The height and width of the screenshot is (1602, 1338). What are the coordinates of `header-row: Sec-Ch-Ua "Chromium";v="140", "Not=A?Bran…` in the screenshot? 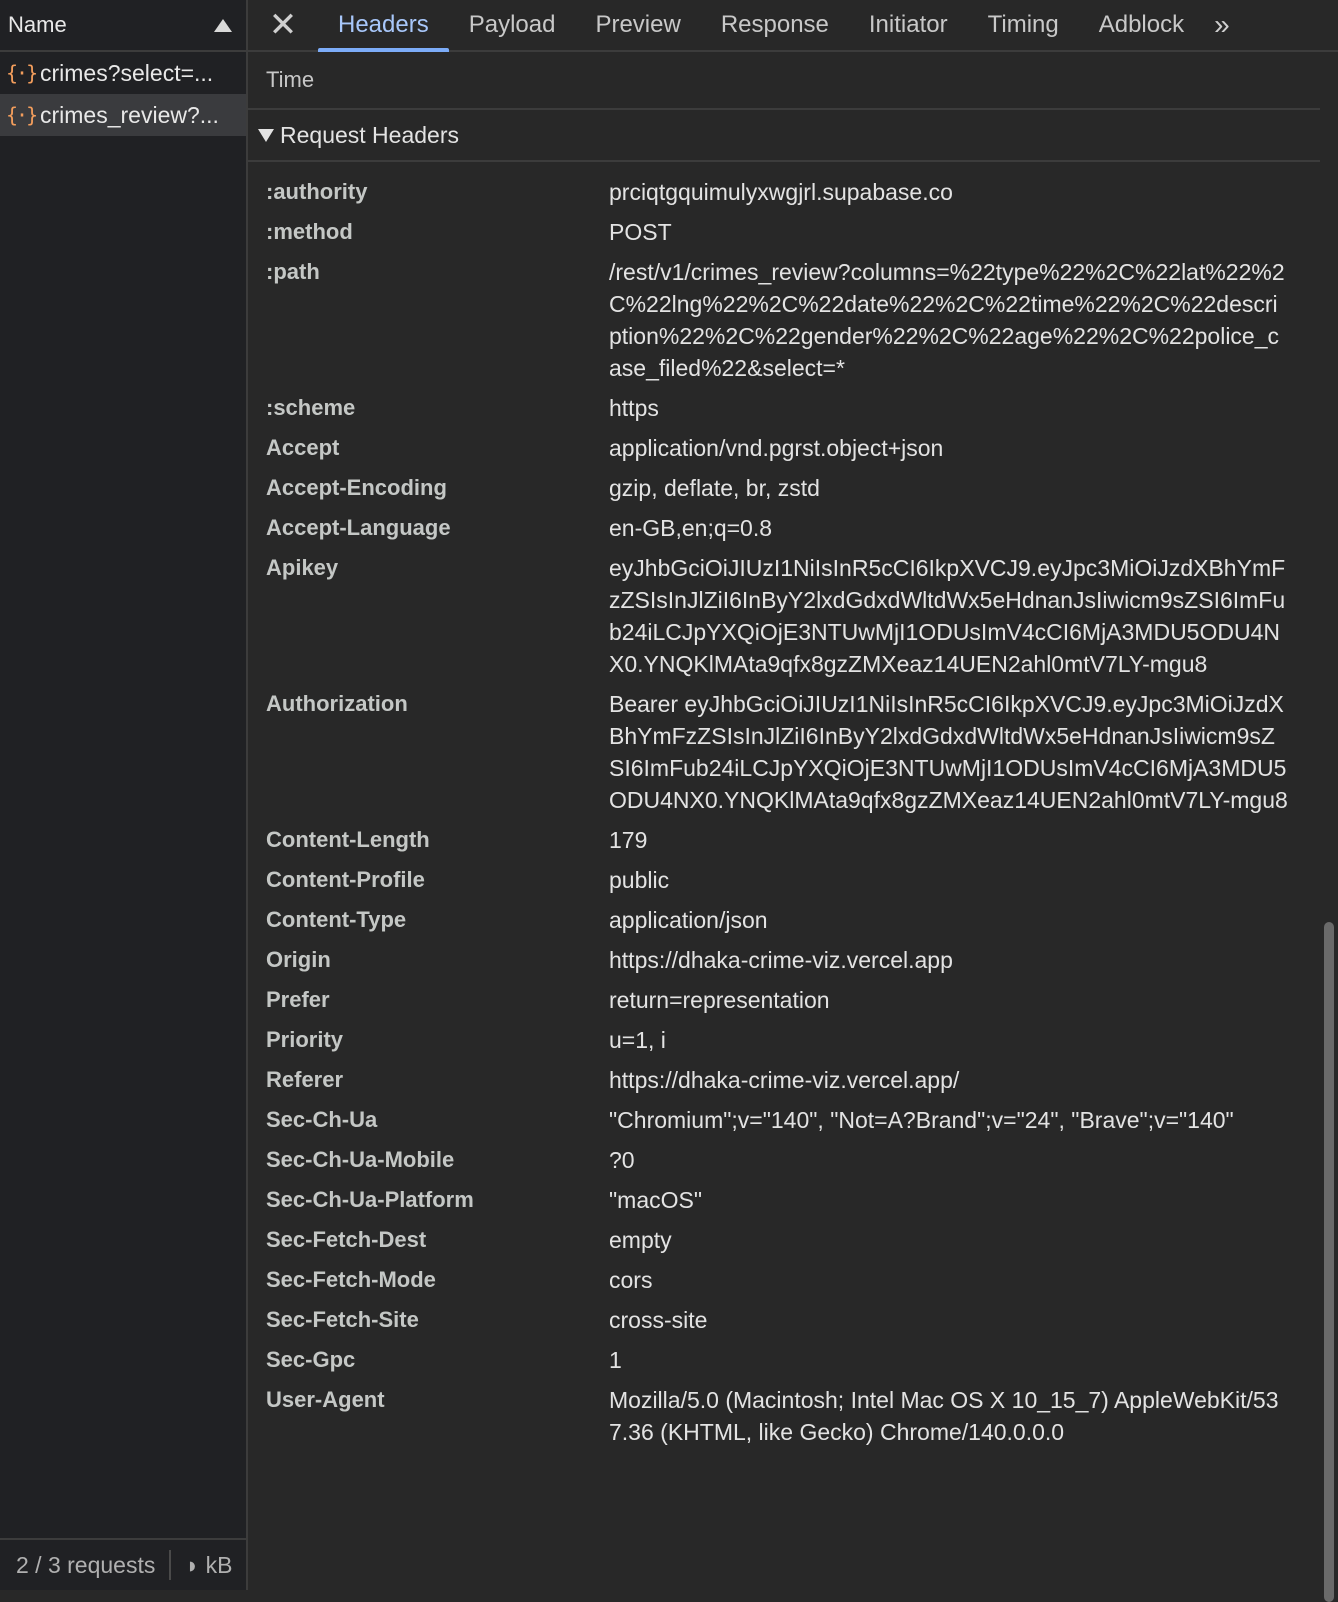 It's located at (784, 1120).